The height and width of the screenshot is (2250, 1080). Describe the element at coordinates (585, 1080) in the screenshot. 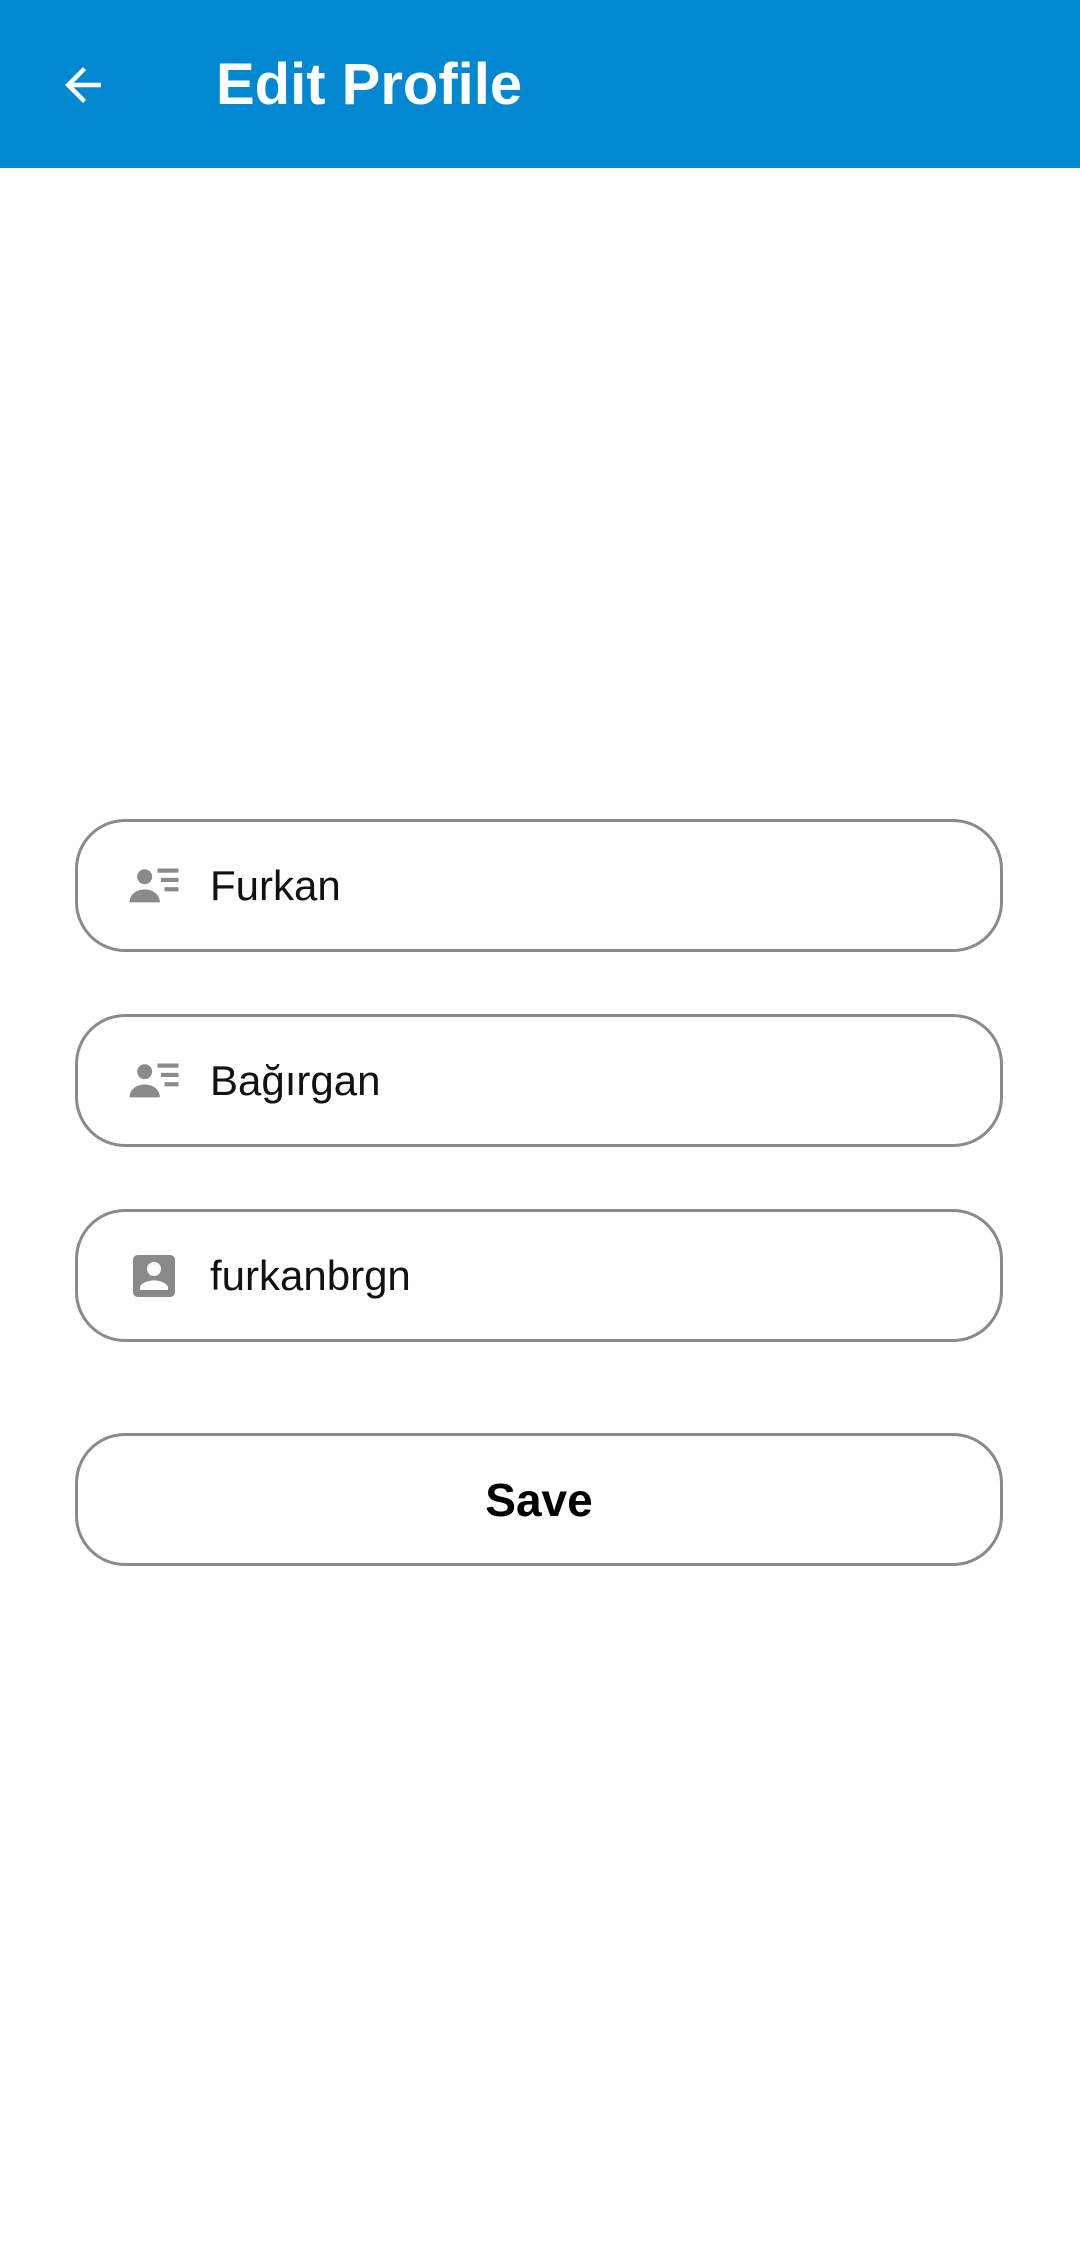

I see `last-name-input` at that location.